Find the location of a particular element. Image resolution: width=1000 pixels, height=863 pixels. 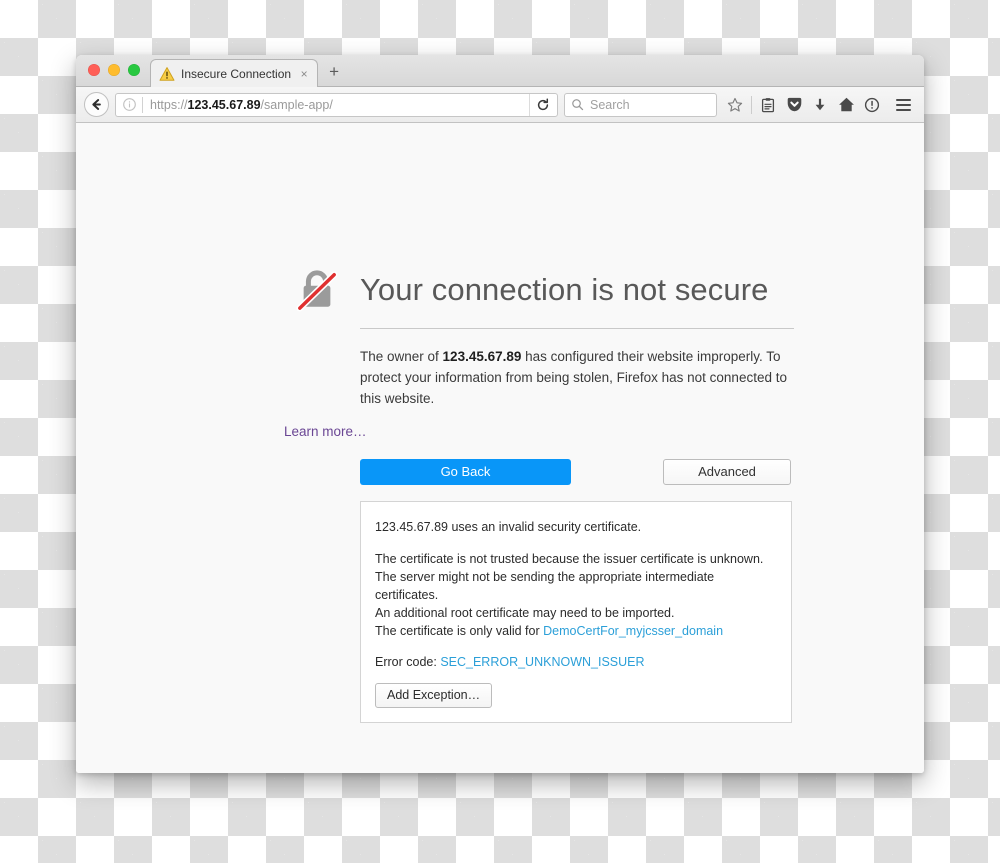

downloads-icon is located at coordinates (820, 105).